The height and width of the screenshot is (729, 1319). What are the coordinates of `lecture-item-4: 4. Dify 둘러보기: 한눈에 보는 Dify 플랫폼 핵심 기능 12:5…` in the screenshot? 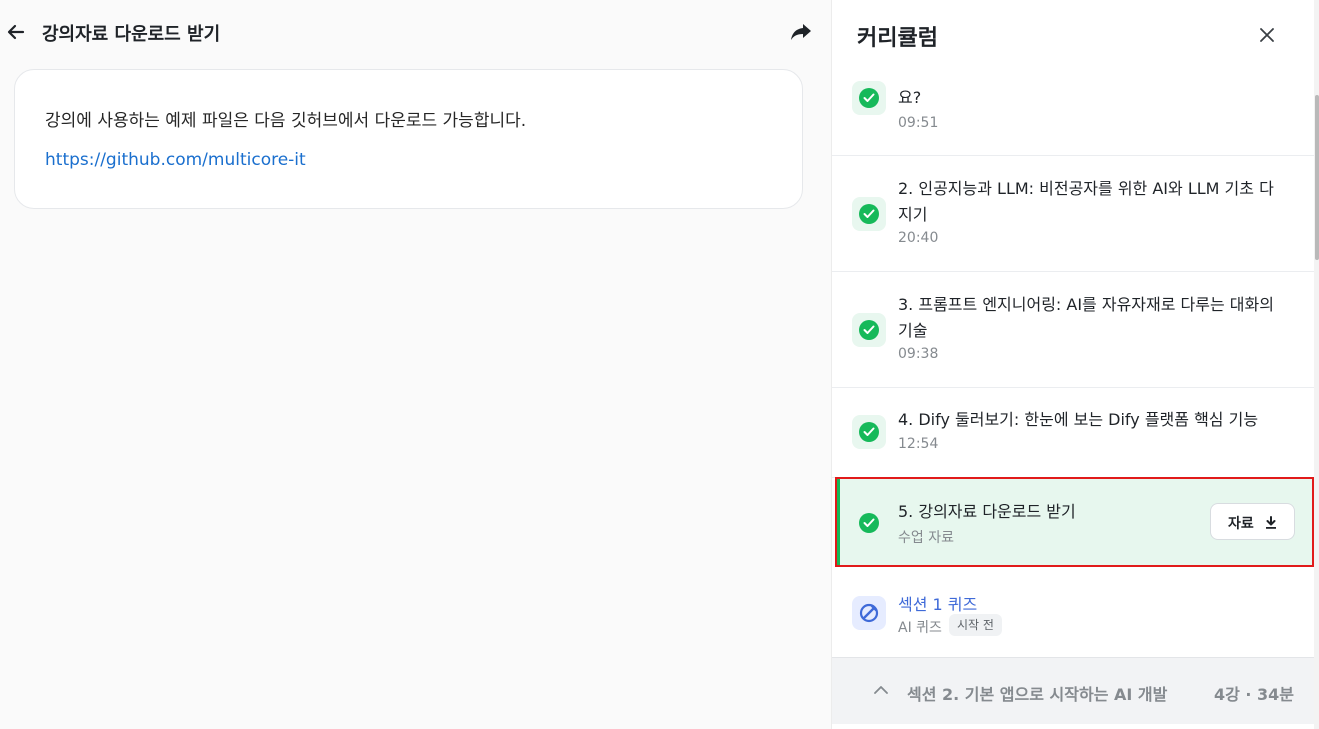 It's located at (1073, 433).